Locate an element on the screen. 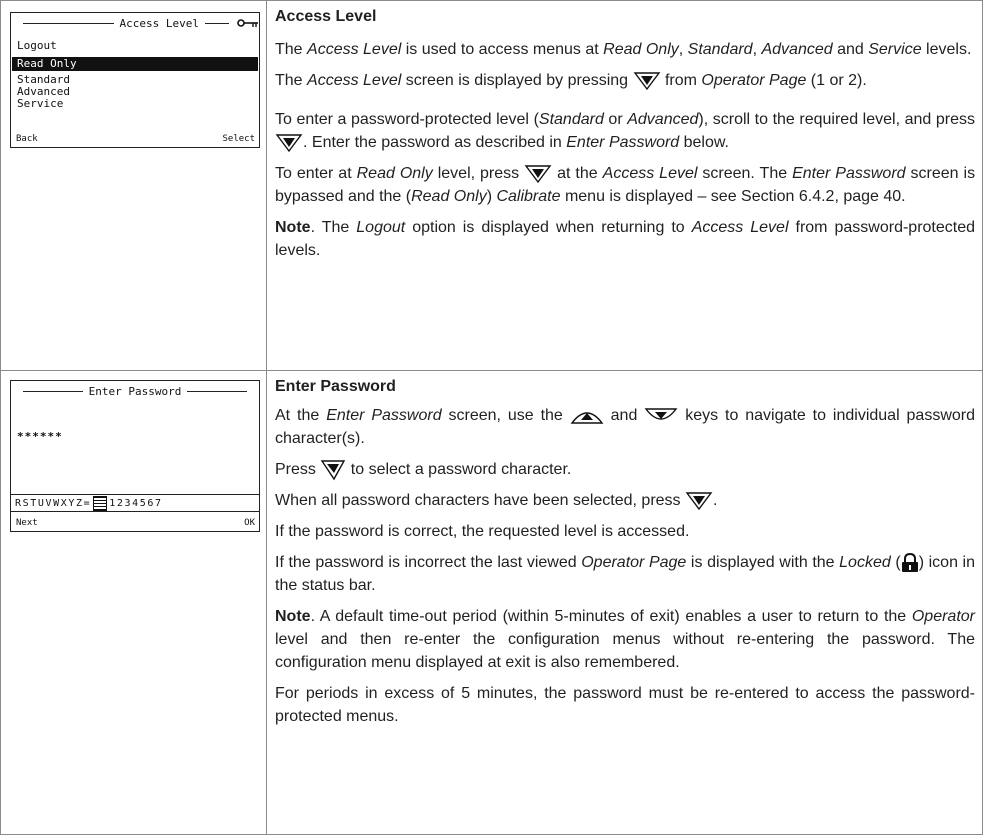 The width and height of the screenshot is (983, 836). screen-title: Enter Password is located at coordinates (135, 391).